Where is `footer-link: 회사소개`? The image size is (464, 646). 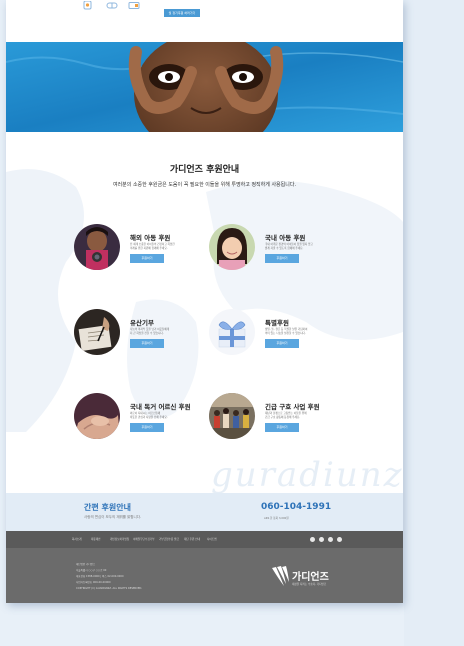
footer-link: 회사소개 is located at coordinates (77, 539).